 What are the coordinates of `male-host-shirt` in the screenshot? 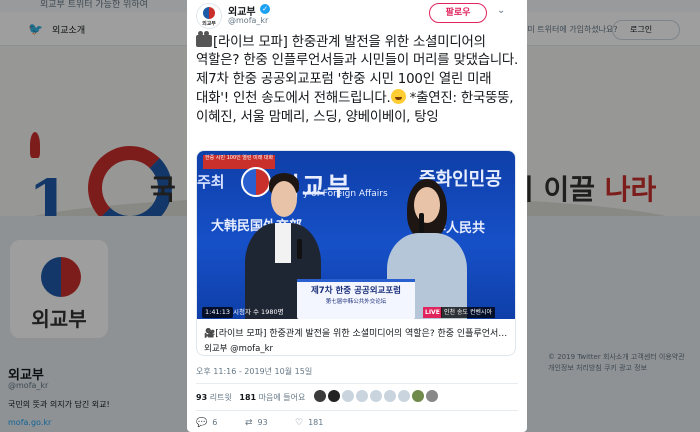 It's located at (283, 243).